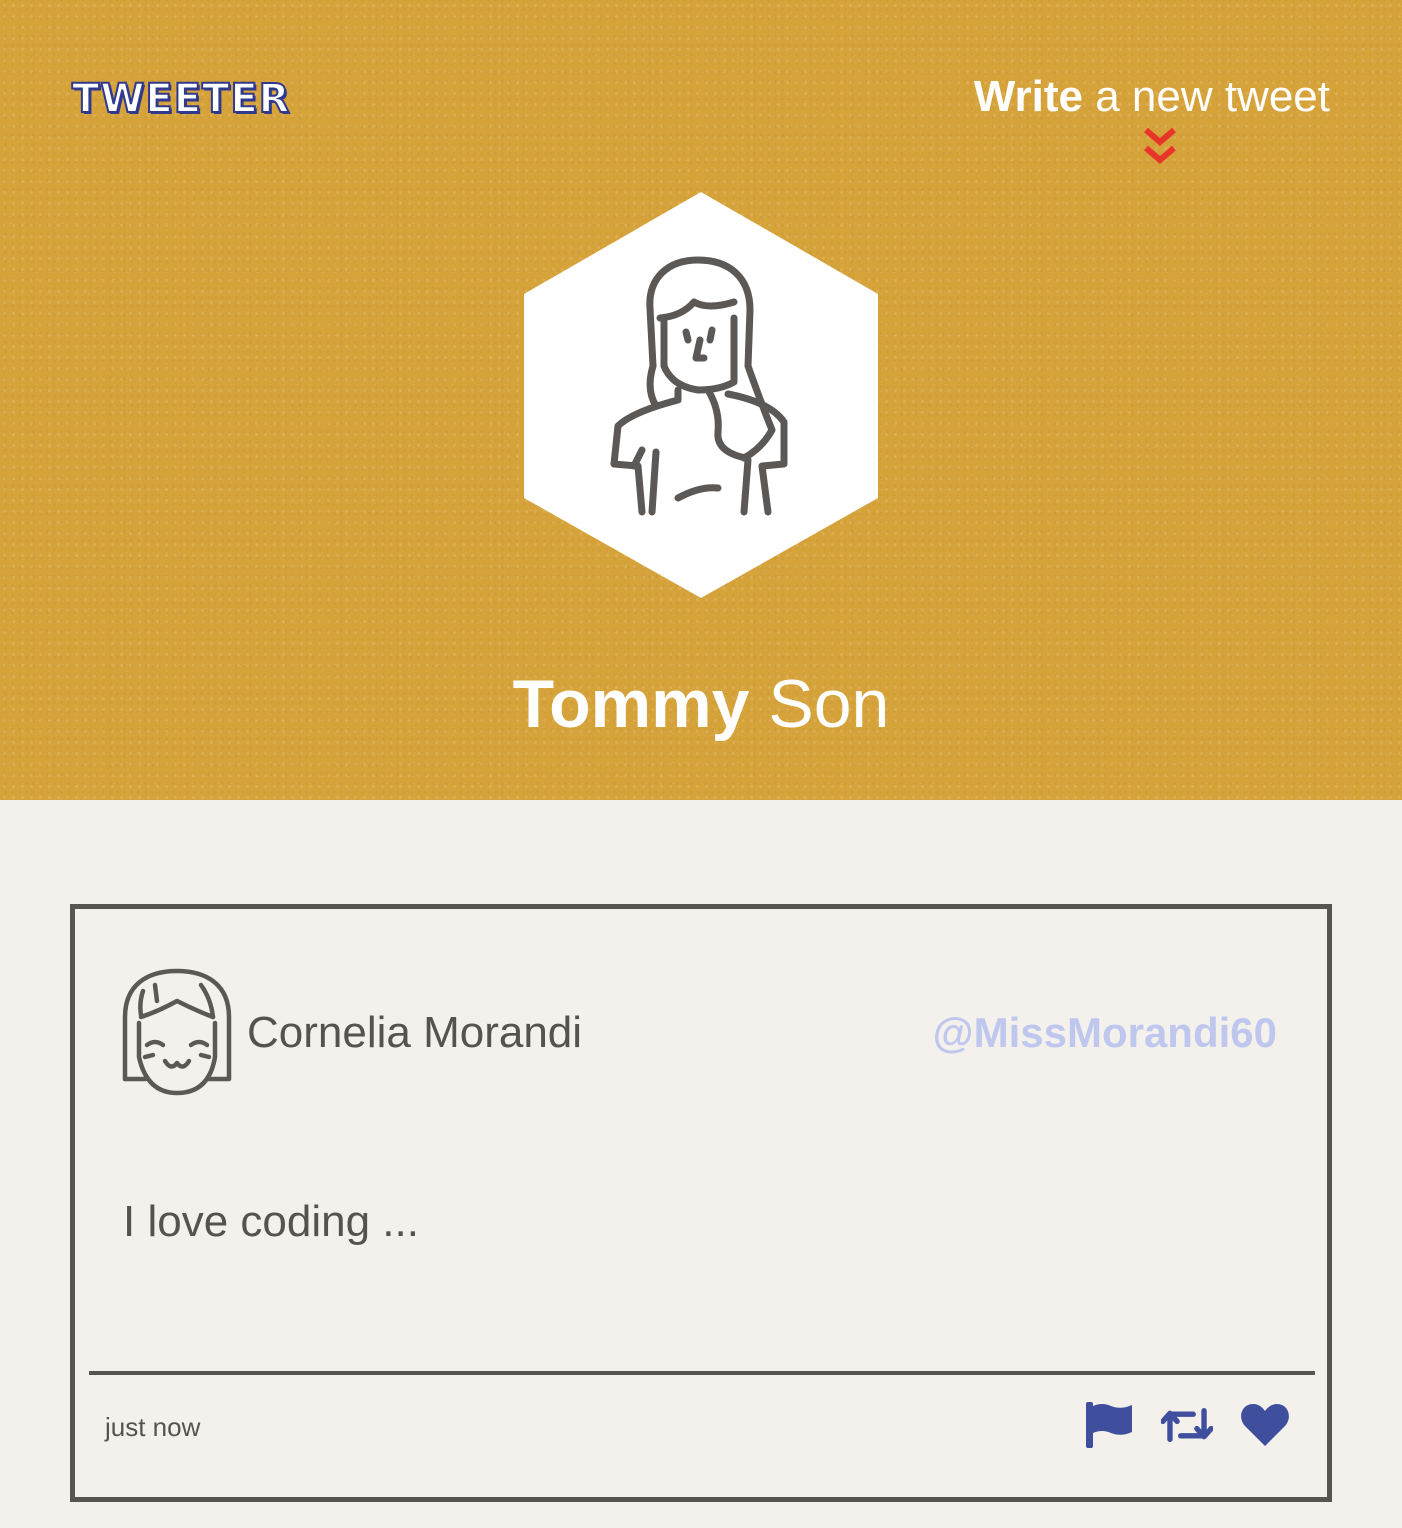 This screenshot has width=1402, height=1528. I want to click on retweet-button, so click(1187, 1425).